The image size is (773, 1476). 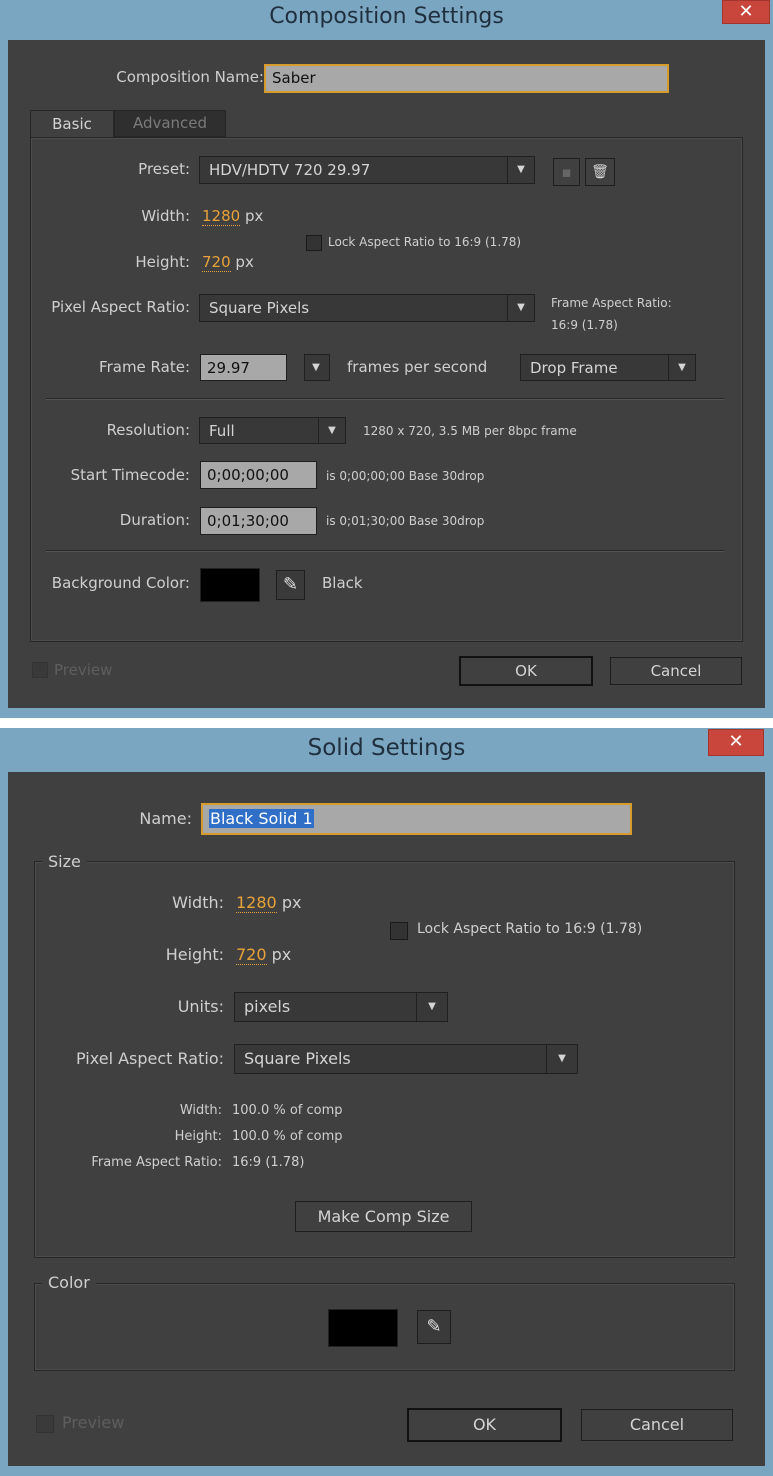 What do you see at coordinates (386, 16) in the screenshot?
I see `composition-window-title: Composition Settings` at bounding box center [386, 16].